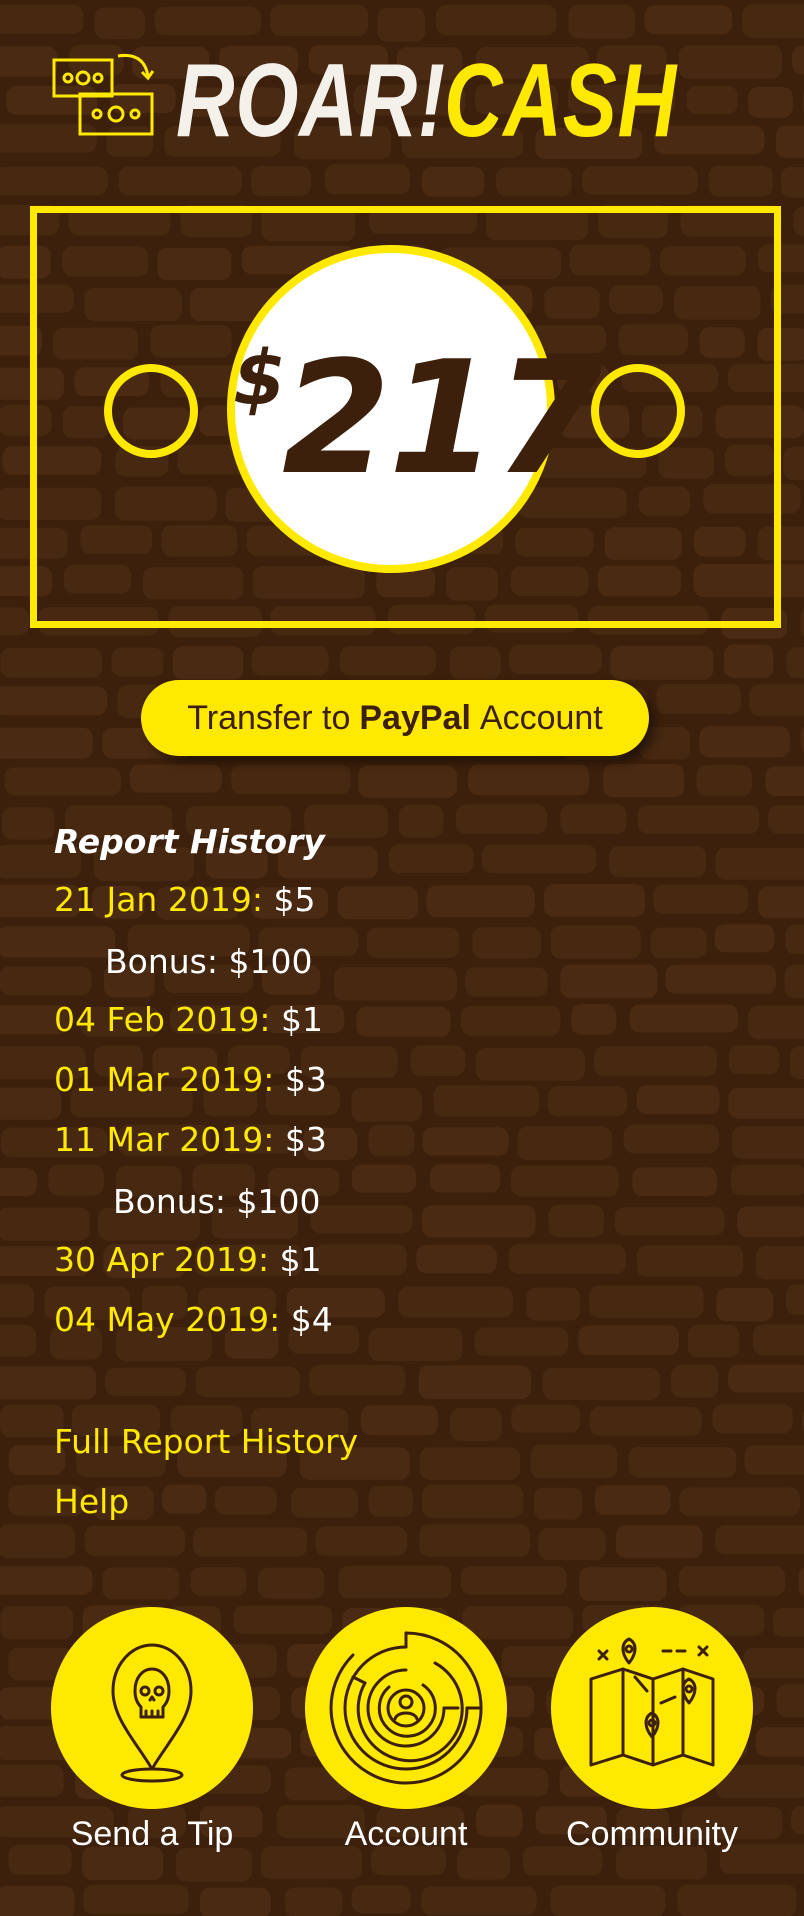 The image size is (804, 1916). What do you see at coordinates (311, 101) in the screenshot?
I see `app-title-roar: ROAR!` at bounding box center [311, 101].